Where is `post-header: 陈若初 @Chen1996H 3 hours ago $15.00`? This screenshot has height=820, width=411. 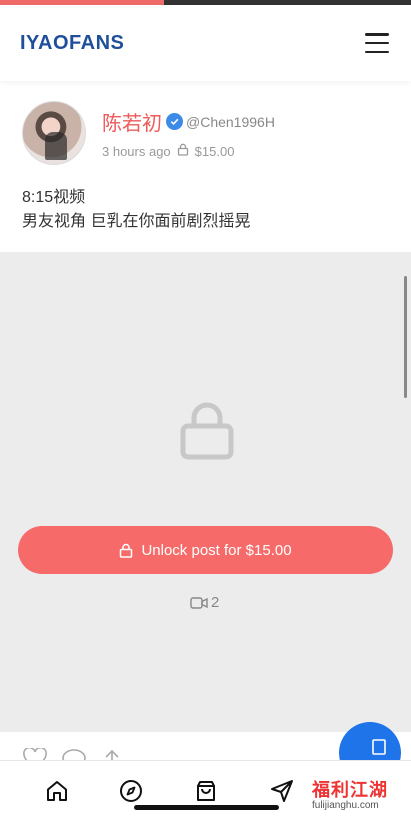 post-header: 陈若初 @Chen1996H 3 hours ago $15.00 is located at coordinates (207, 133).